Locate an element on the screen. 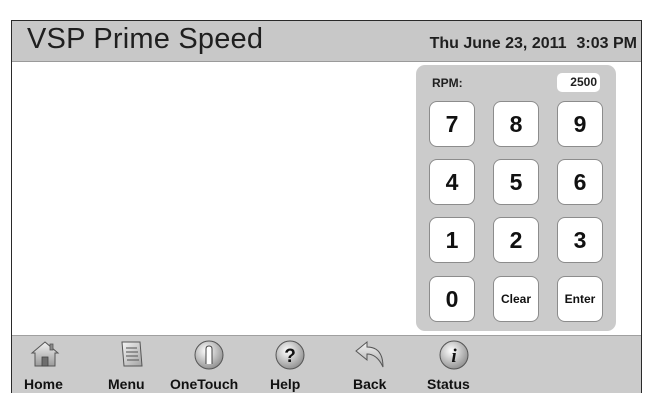 This screenshot has height=403, width=654. nav-back-label: Back is located at coordinates (370, 384).